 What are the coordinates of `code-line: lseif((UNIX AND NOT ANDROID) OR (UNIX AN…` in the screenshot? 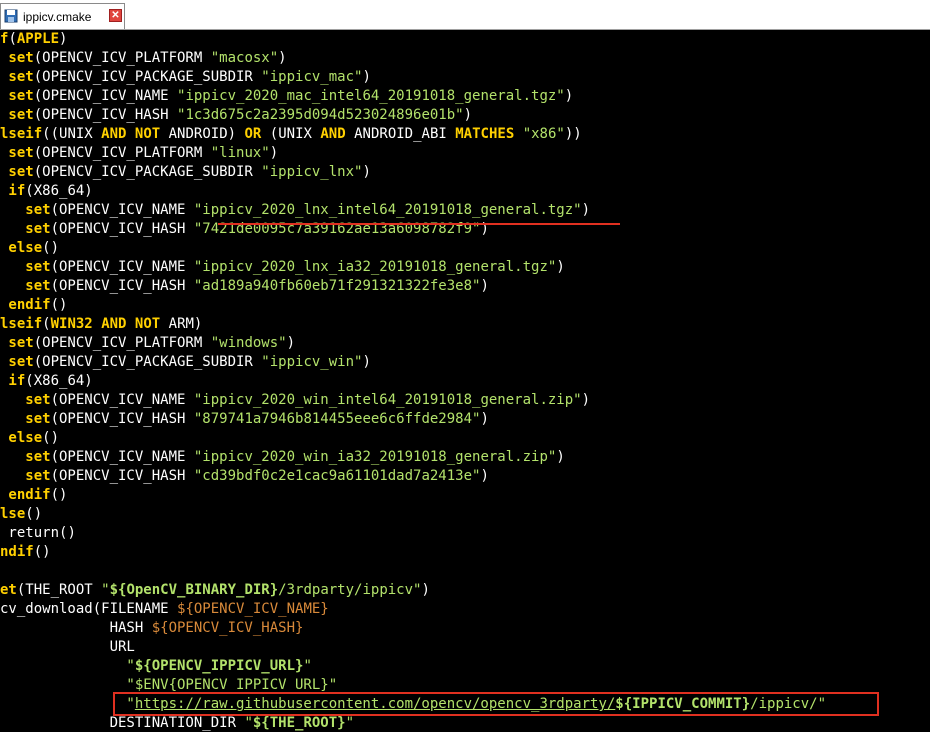 It's located at (291, 134).